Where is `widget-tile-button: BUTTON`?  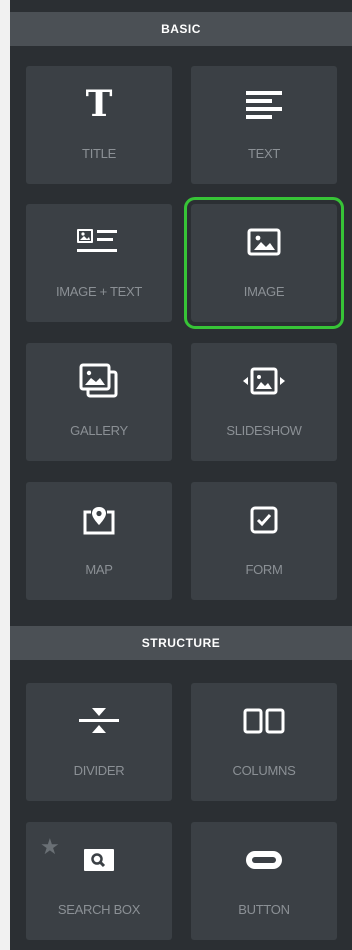 widget-tile-button: BUTTON is located at coordinates (264, 881).